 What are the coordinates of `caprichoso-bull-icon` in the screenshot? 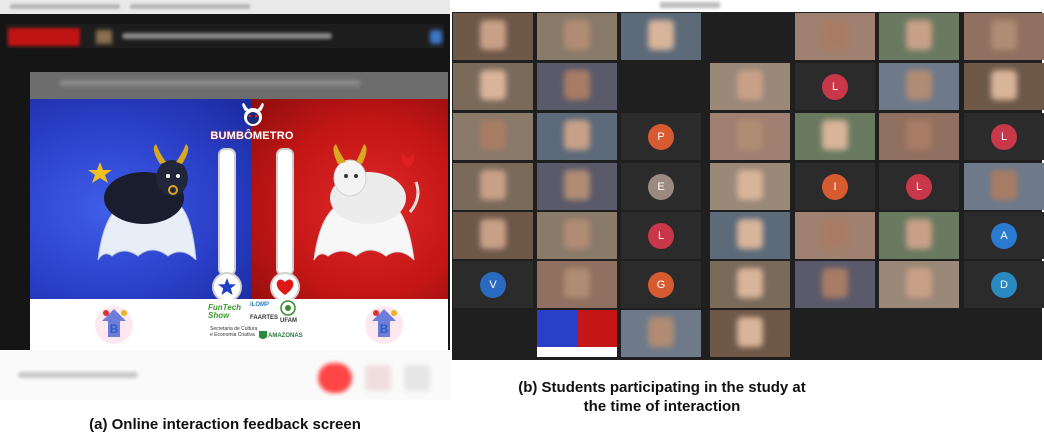 It's located at (366, 202).